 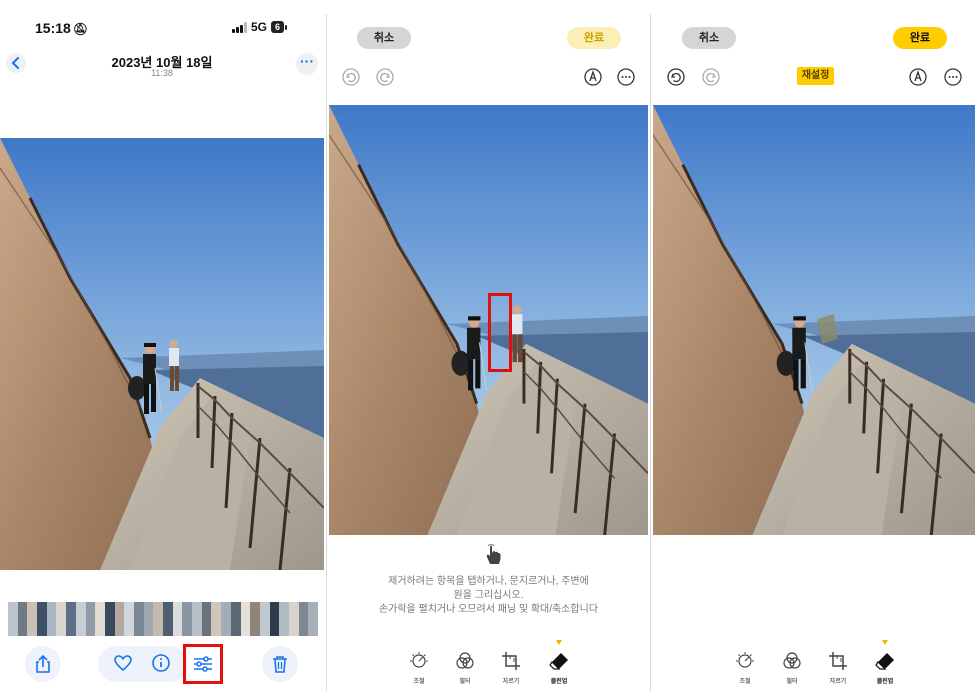 I want to click on reset-button: 재설정, so click(x=815, y=76).